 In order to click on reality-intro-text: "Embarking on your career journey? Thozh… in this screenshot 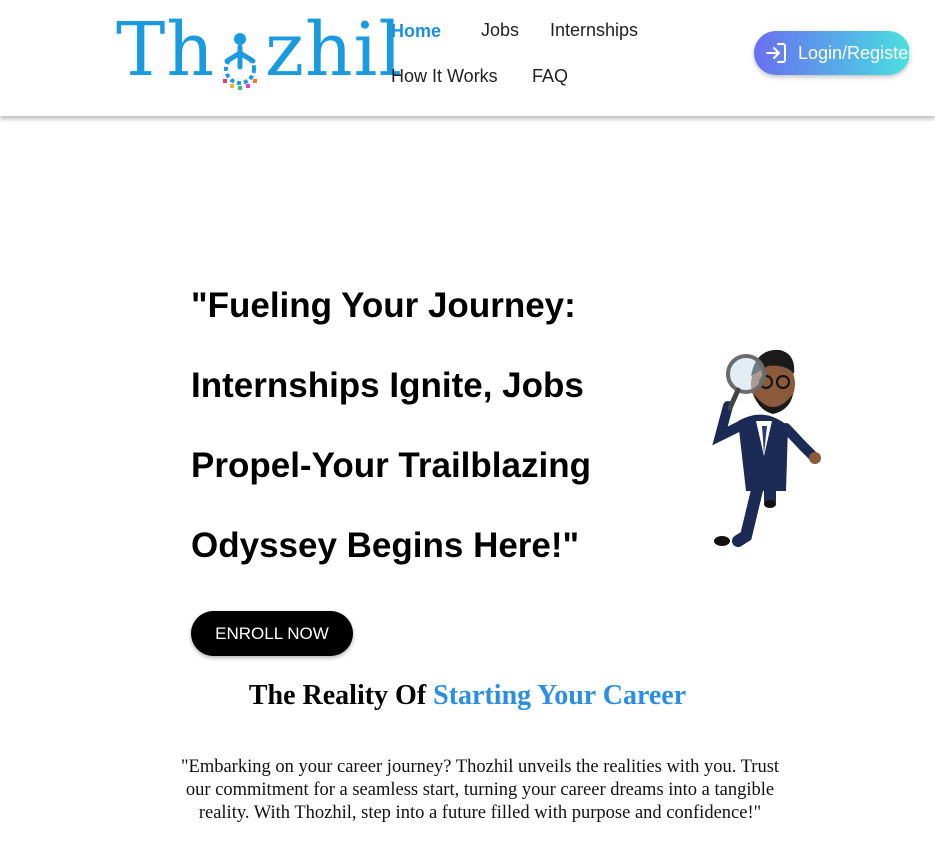, I will do `click(480, 790)`.